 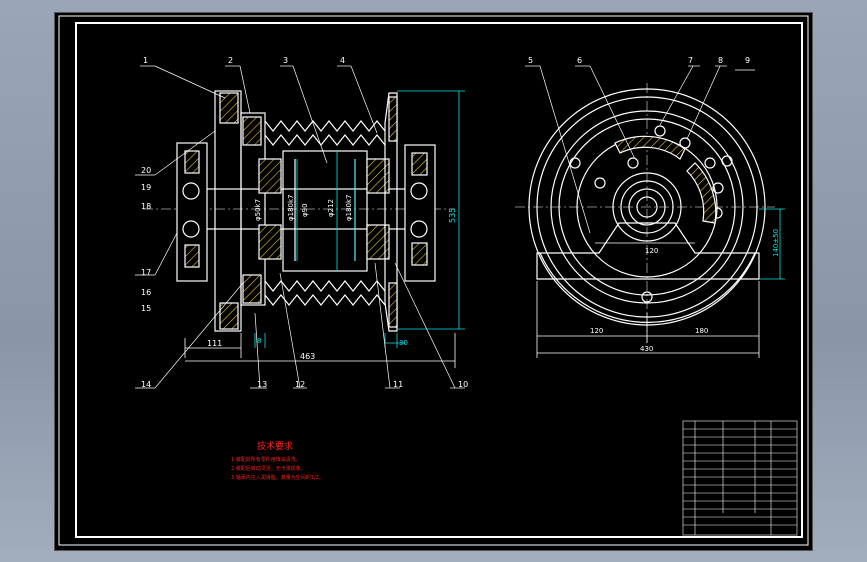 What do you see at coordinates (275, 446) in the screenshot?
I see `notes-heading: 技术要求` at bounding box center [275, 446].